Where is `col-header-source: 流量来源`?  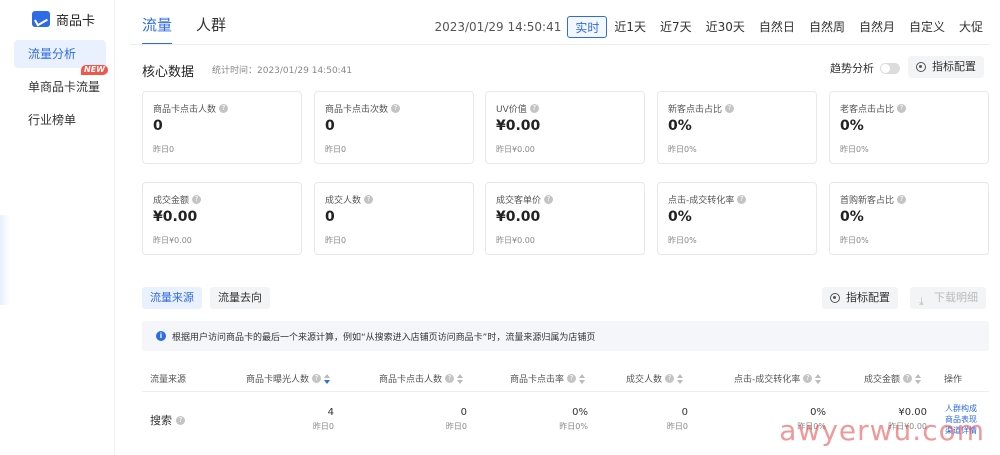 col-header-source: 流量来源 is located at coordinates (168, 380).